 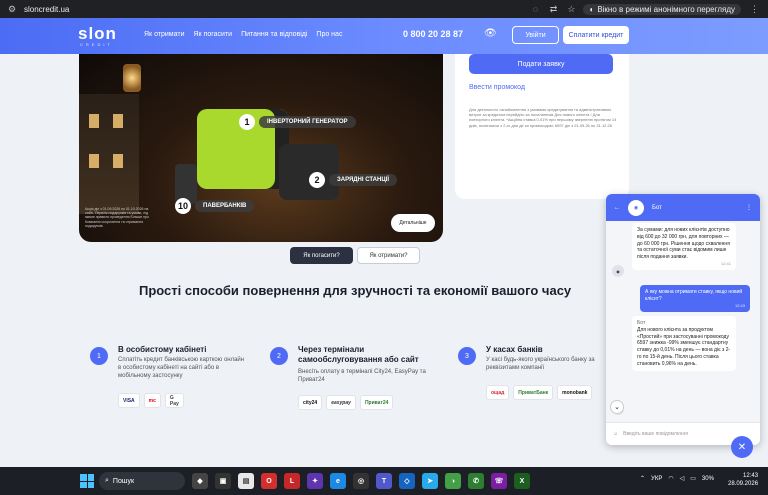 What do you see at coordinates (223, 481) in the screenshot?
I see `task-view-icon: ▣` at bounding box center [223, 481].